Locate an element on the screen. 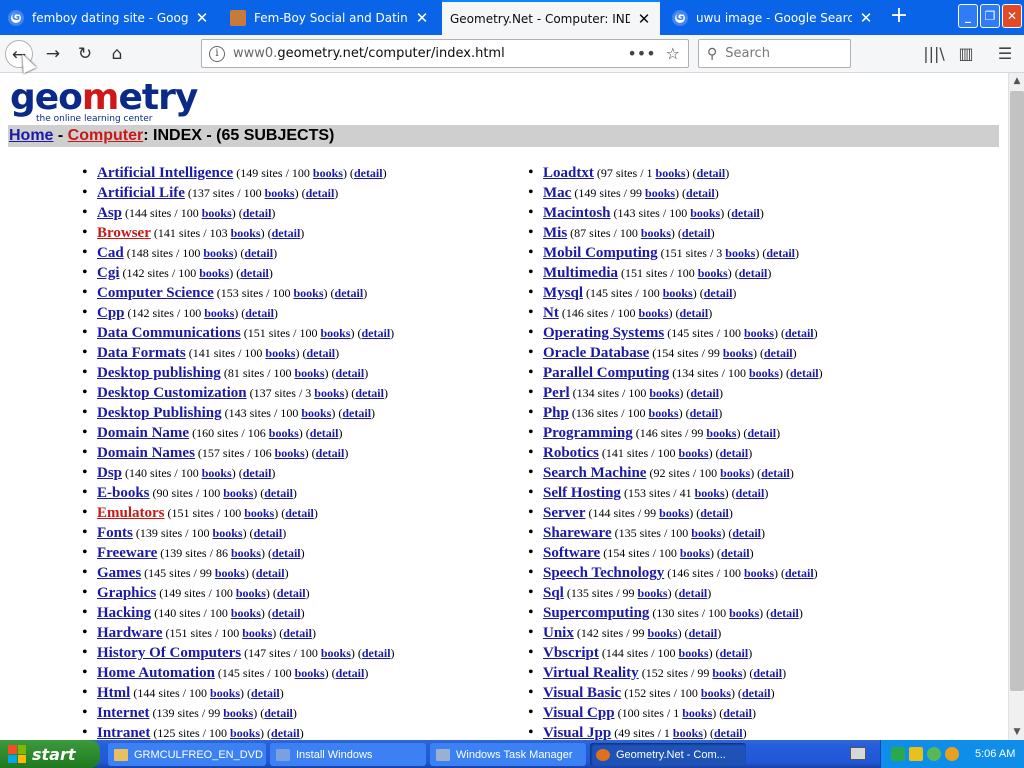 The height and width of the screenshot is (768, 1024). subject-link: Search Machine is located at coordinates (594, 473).